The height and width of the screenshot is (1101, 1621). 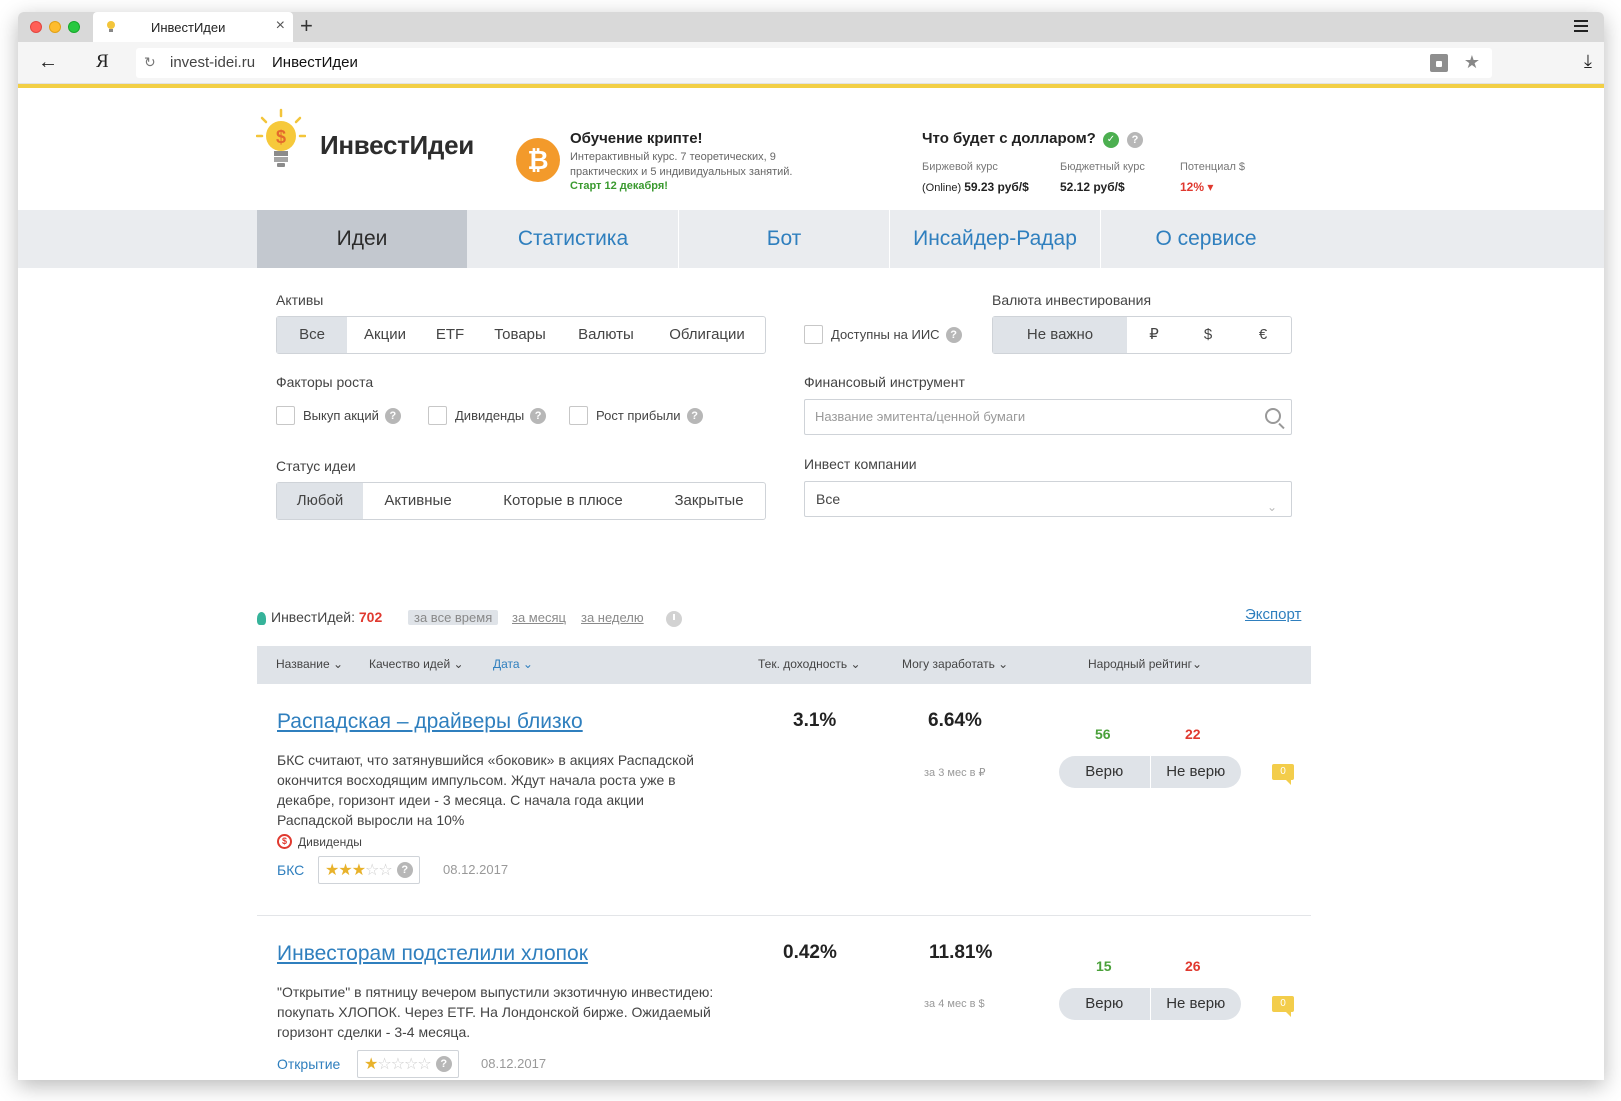 What do you see at coordinates (1145, 664) in the screenshot?
I see `sort-by-rating: Народный рейтинг⌄` at bounding box center [1145, 664].